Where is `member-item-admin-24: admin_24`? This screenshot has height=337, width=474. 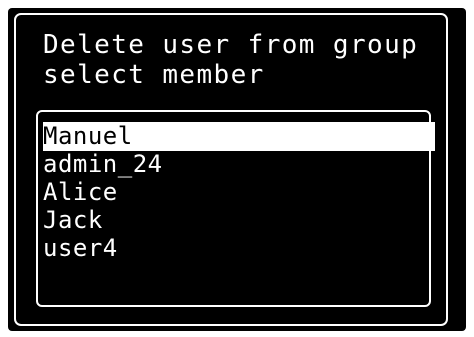
member-item-admin-24: admin_24 is located at coordinates (103, 164).